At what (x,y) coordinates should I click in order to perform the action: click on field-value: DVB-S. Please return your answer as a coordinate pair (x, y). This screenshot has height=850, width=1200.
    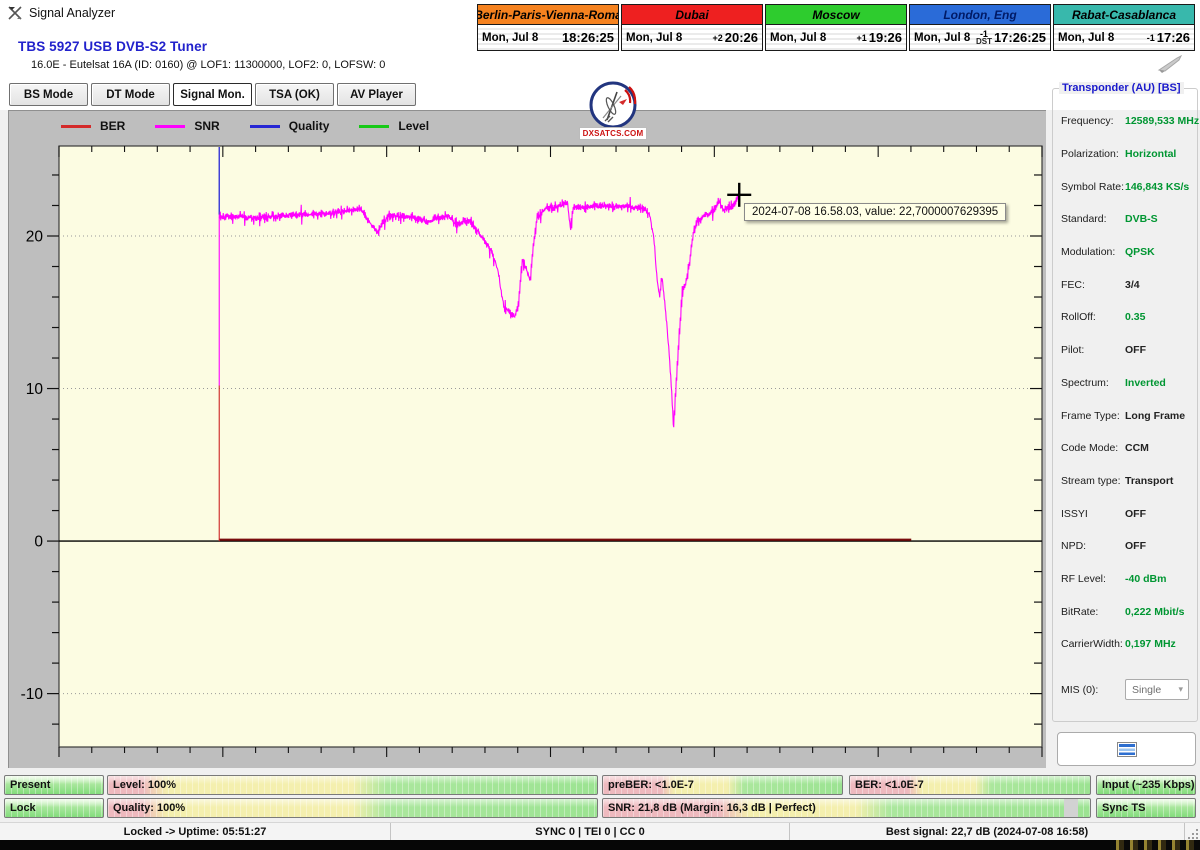
    Looking at the image, I should click on (1141, 219).